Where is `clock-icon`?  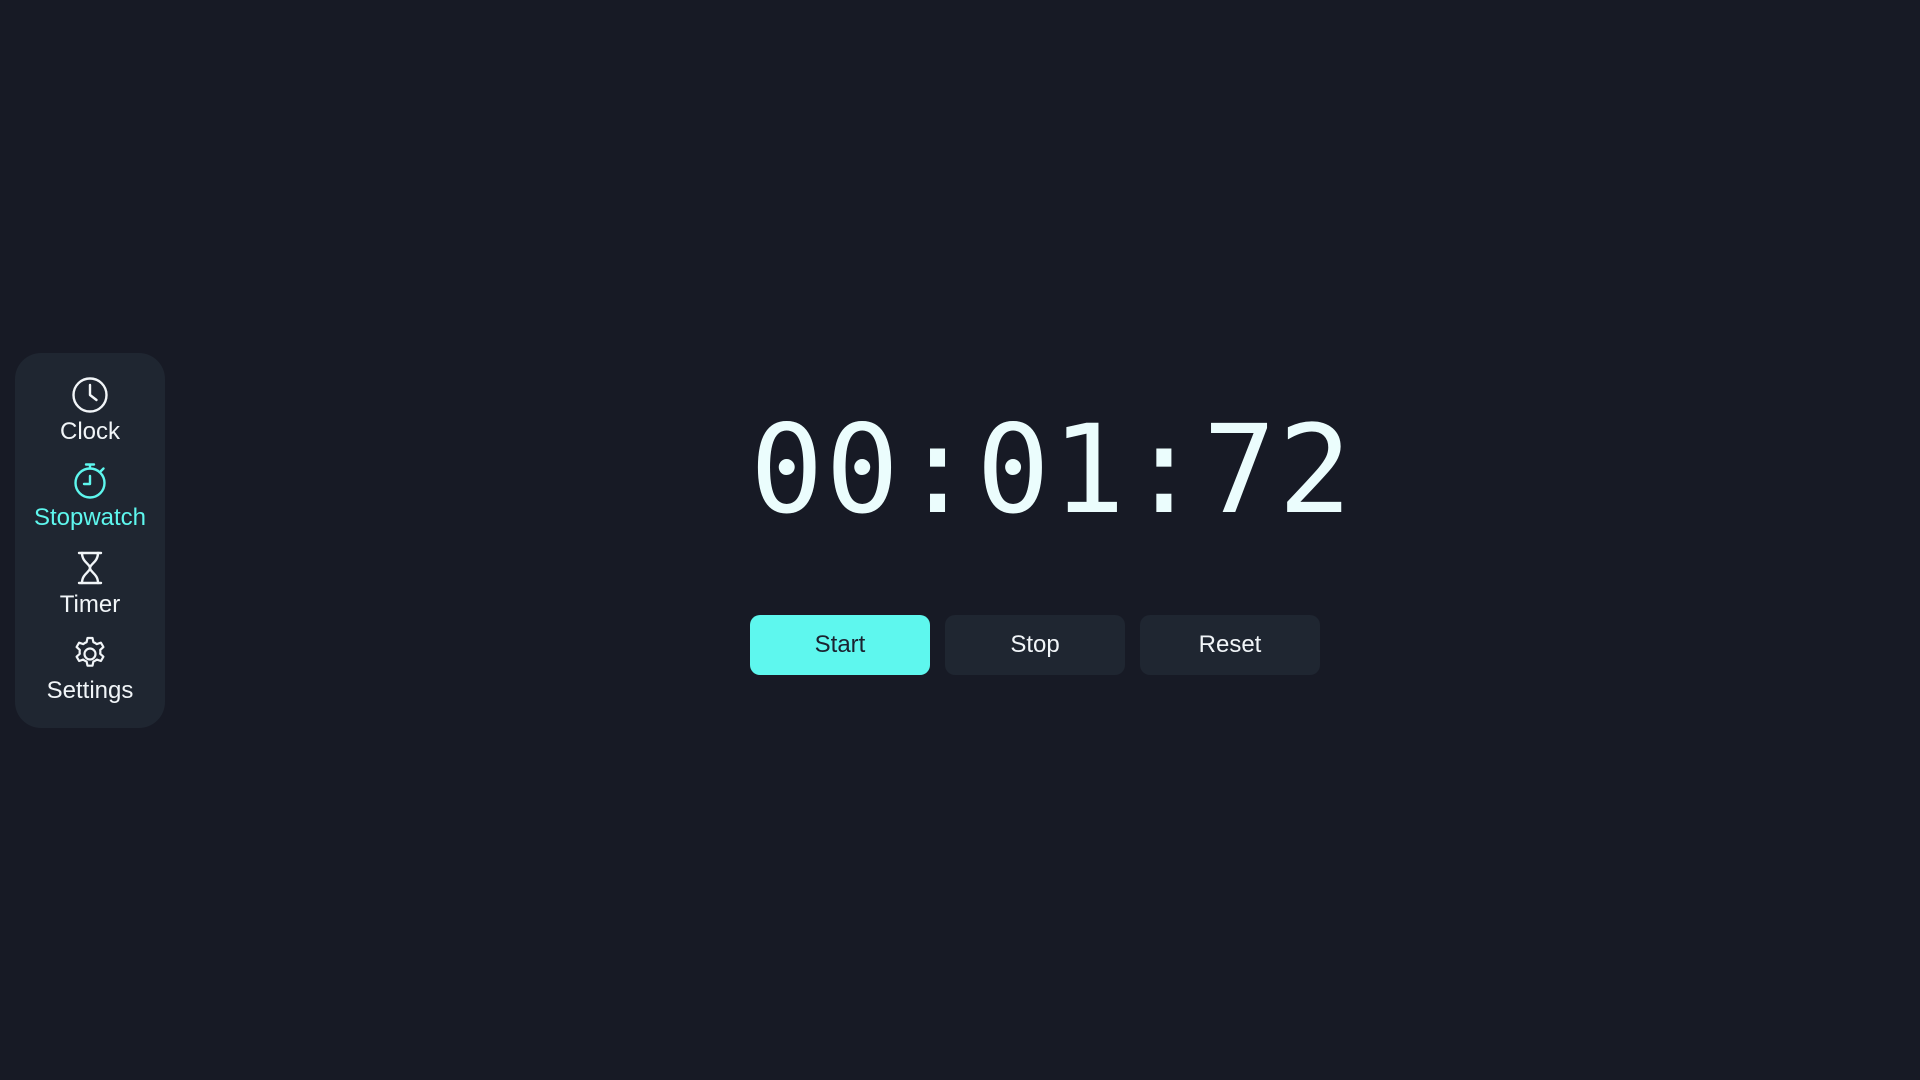
clock-icon is located at coordinates (90, 395).